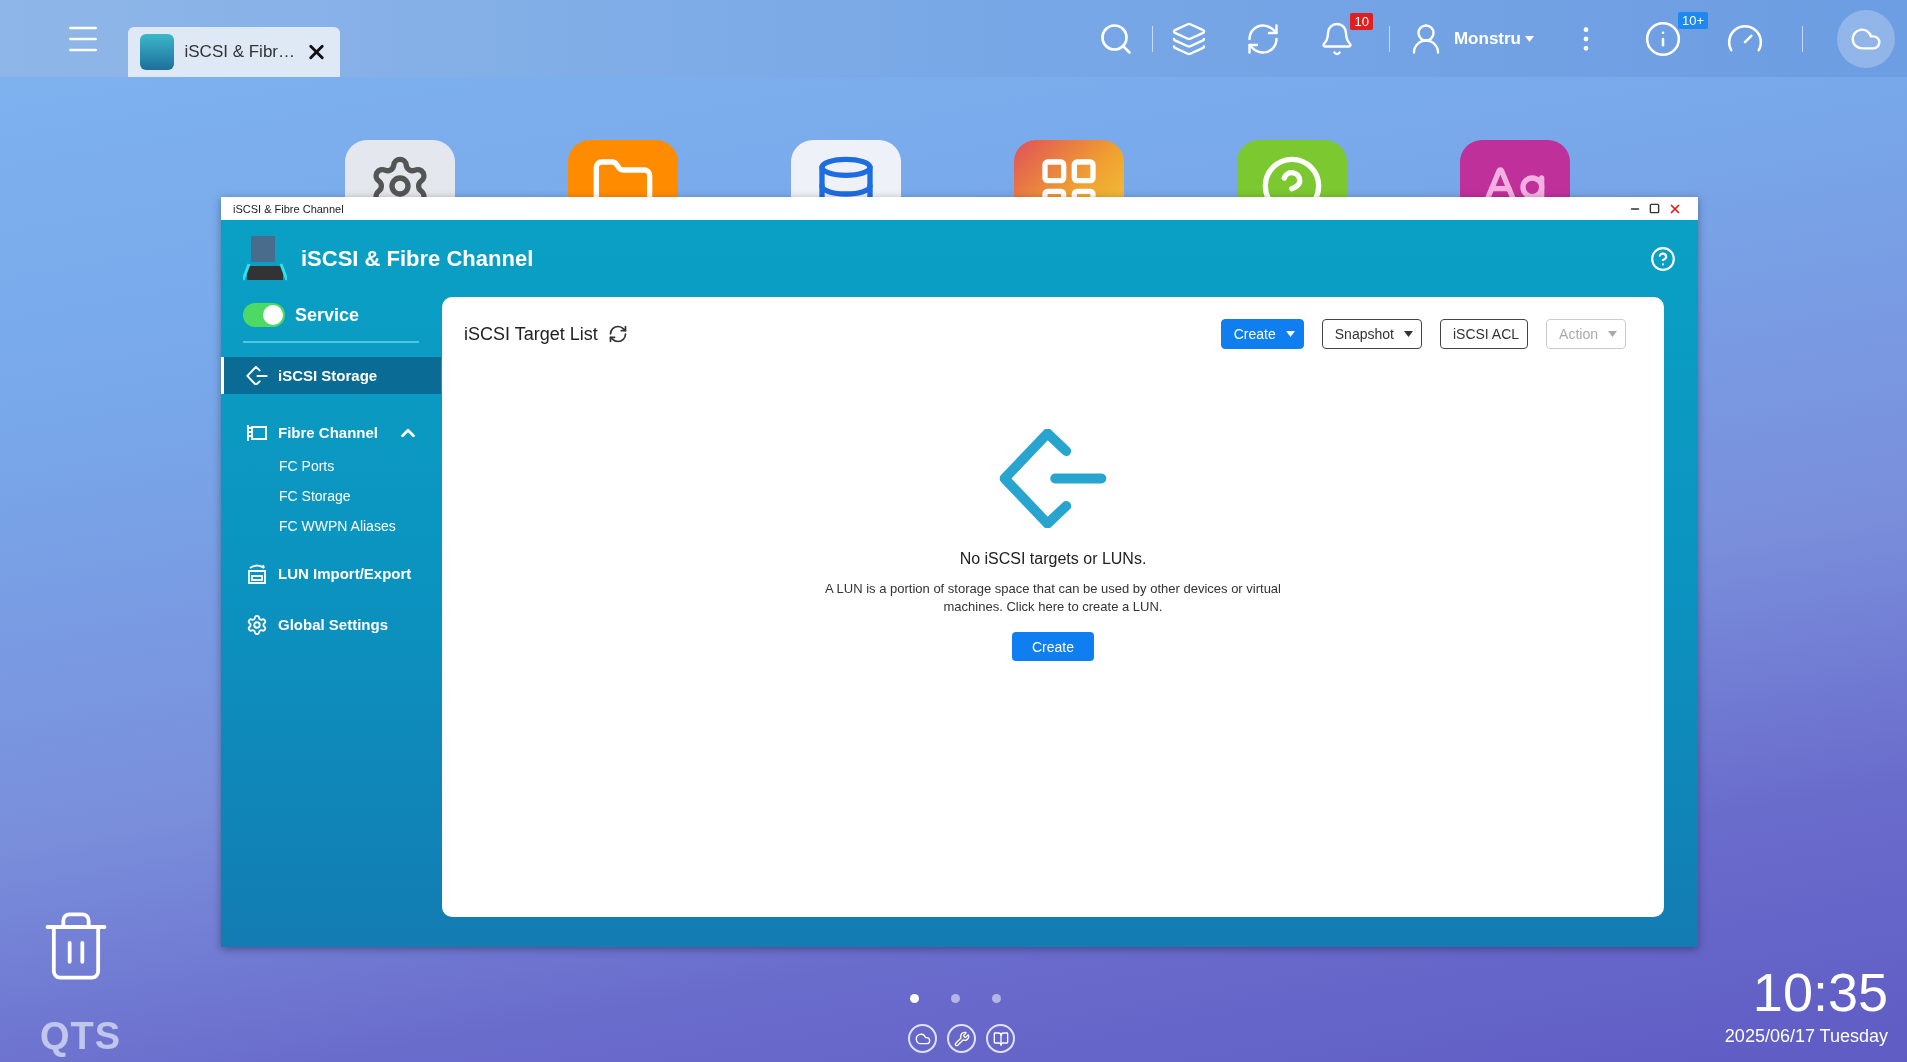 The width and height of the screenshot is (1907, 1062). I want to click on help-icon, so click(1663, 258).